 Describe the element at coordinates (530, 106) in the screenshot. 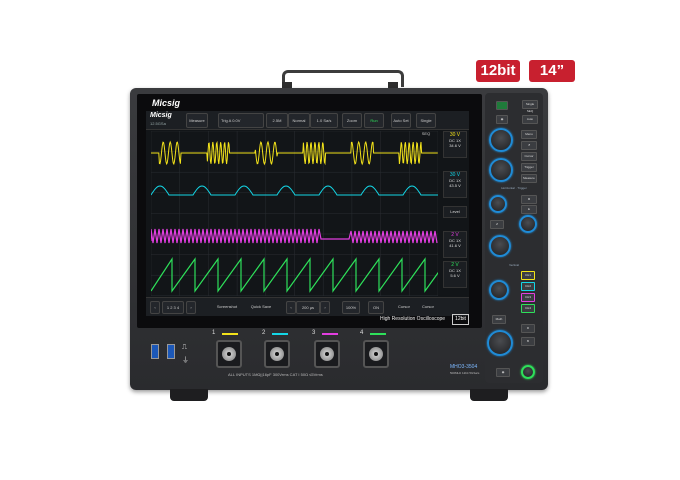

I see `single-seq-hw-button: Single SEQ` at that location.